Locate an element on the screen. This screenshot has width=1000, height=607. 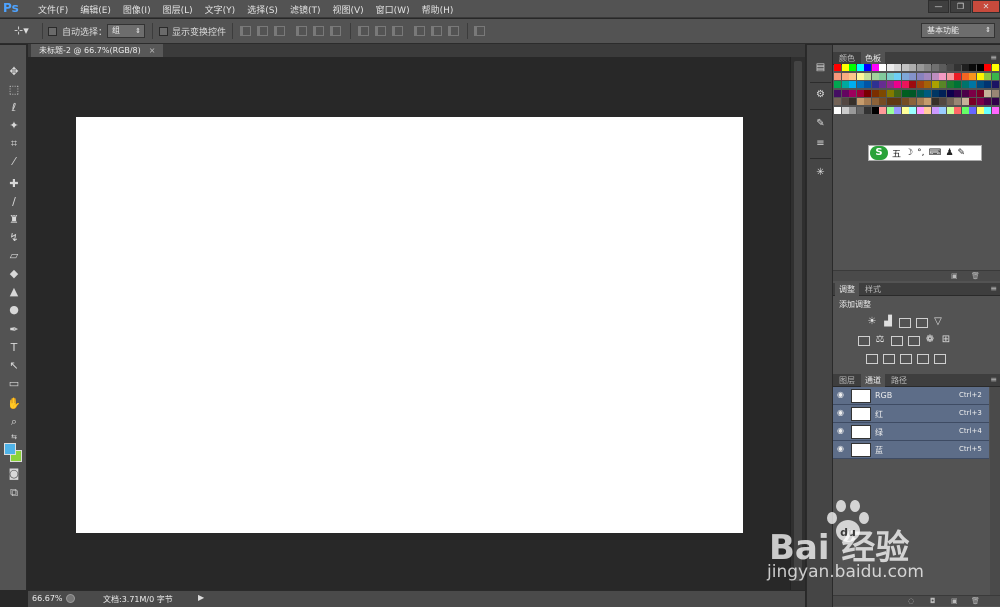
screen-mode-icon: ⧉ is located at coordinates (14, 493).